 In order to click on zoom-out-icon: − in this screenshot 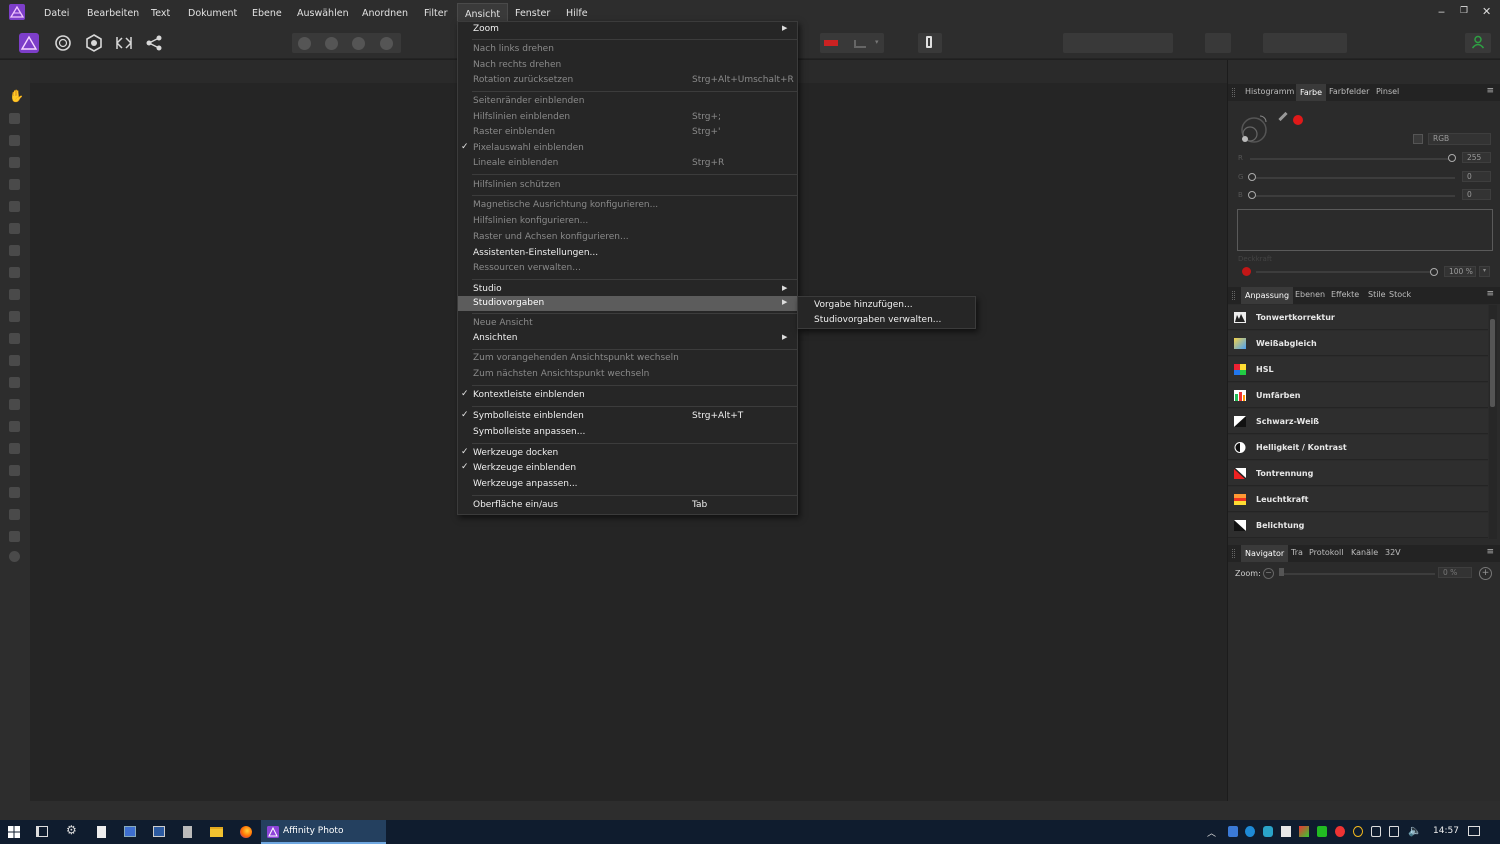, I will do `click(1268, 573)`.